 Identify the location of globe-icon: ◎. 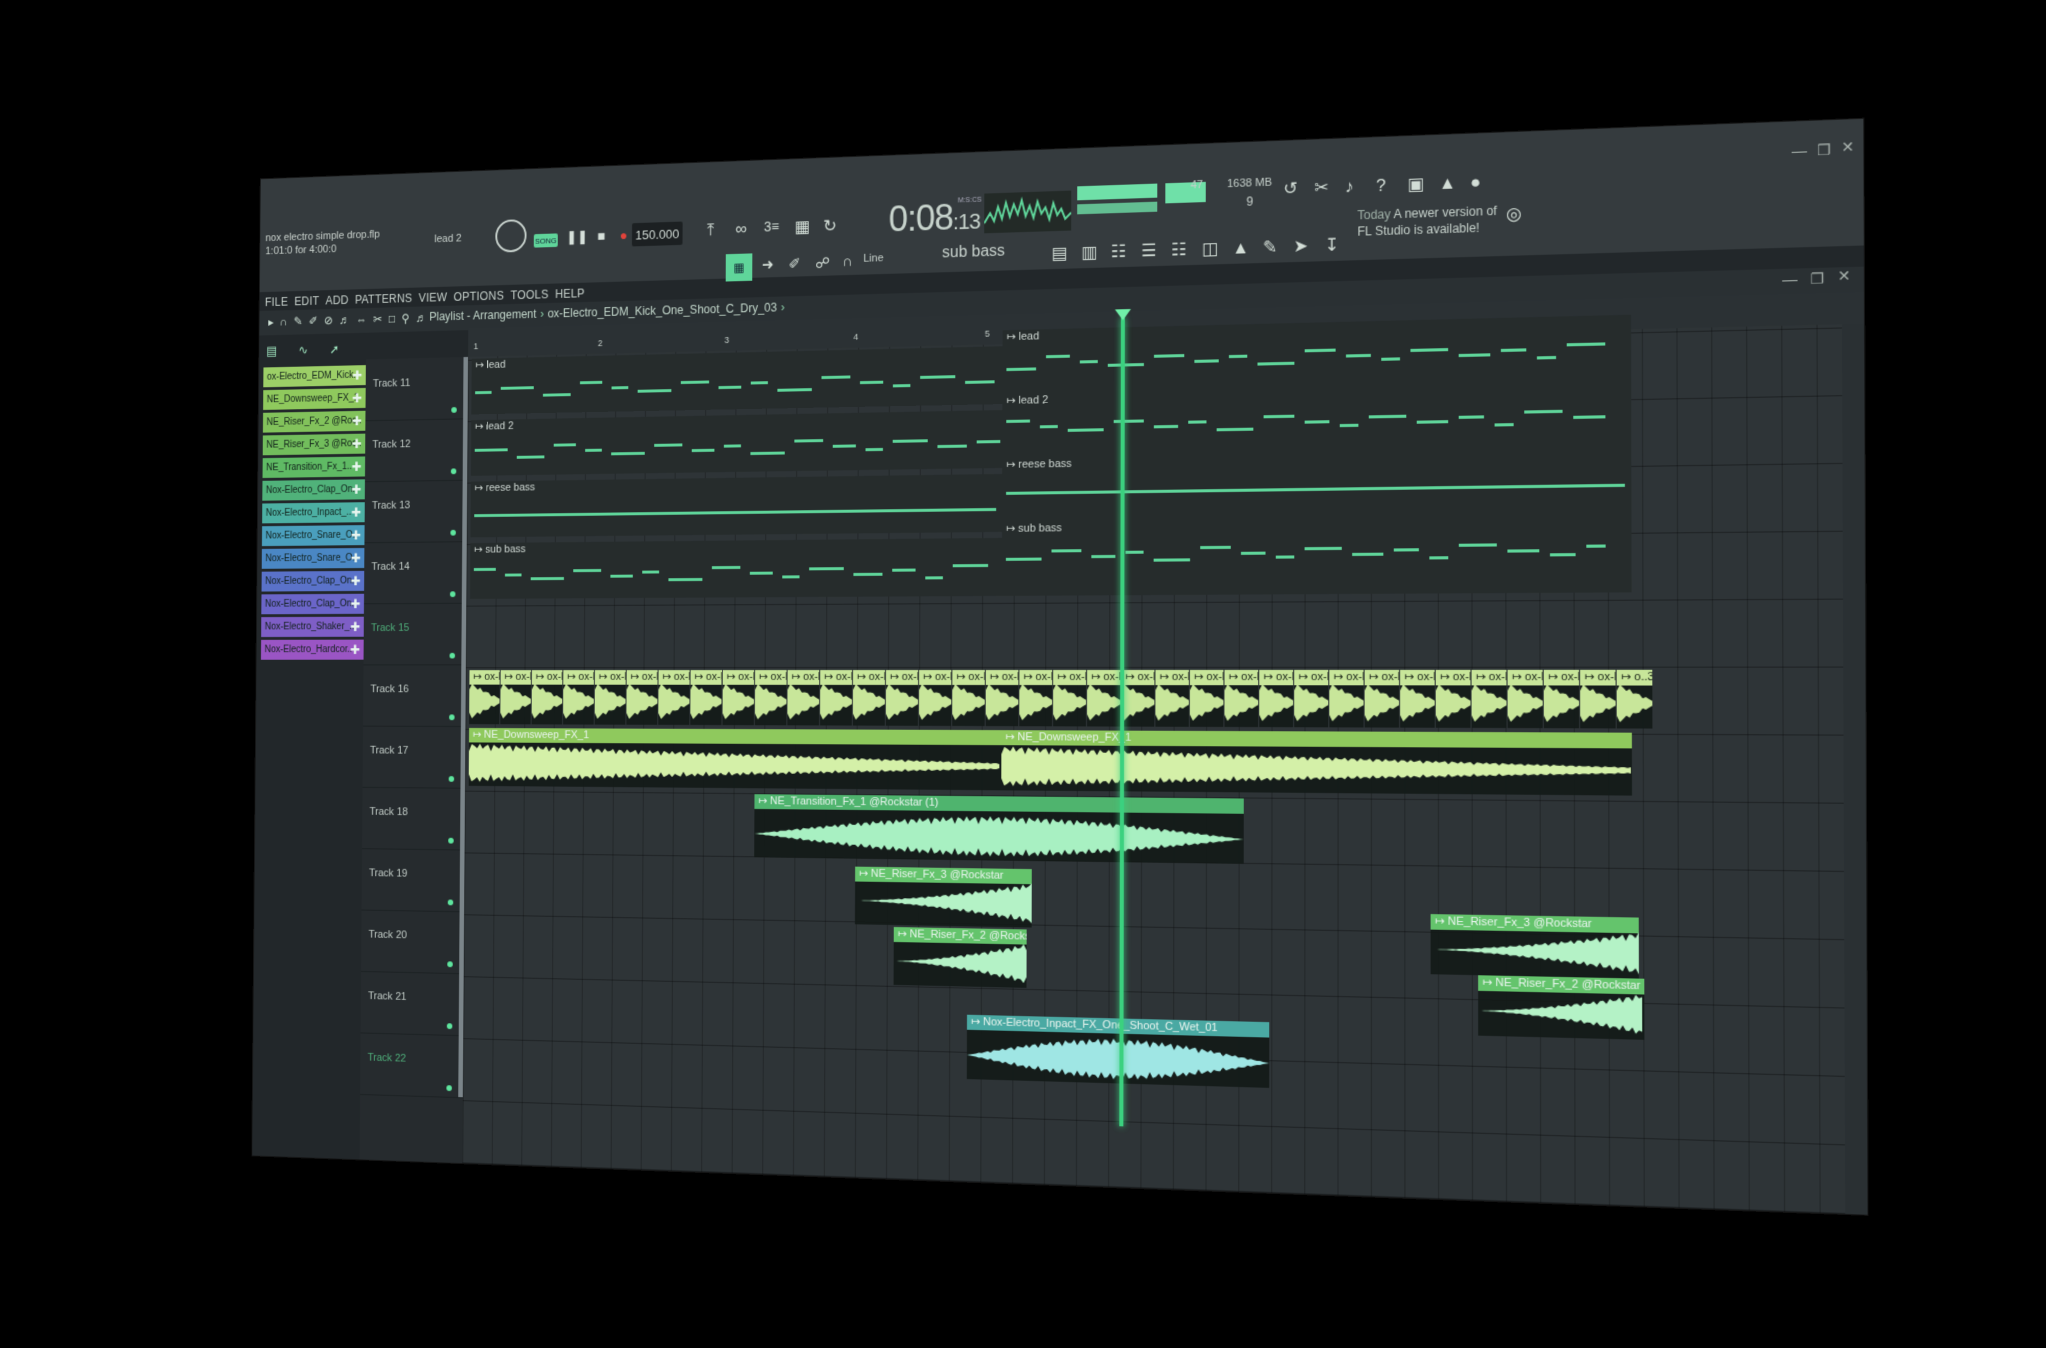
(1514, 214).